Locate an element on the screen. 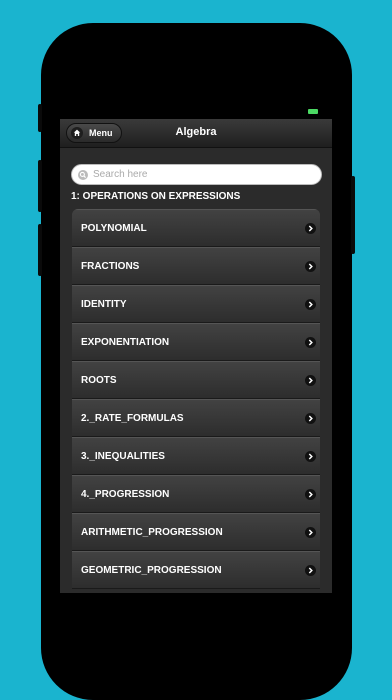 This screenshot has height=700, width=392. list-item: ROOTS is located at coordinates (196, 380).